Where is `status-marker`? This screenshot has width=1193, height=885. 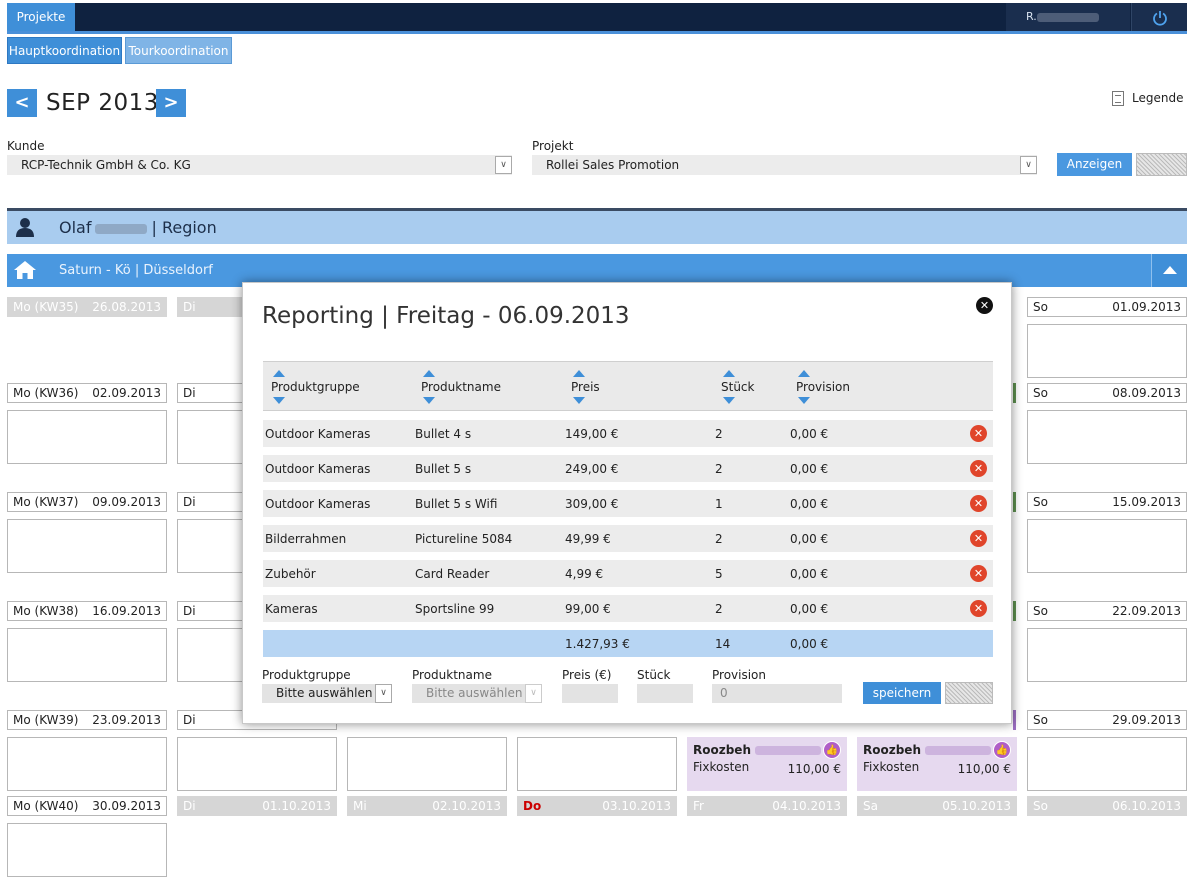
status-marker is located at coordinates (1014, 720).